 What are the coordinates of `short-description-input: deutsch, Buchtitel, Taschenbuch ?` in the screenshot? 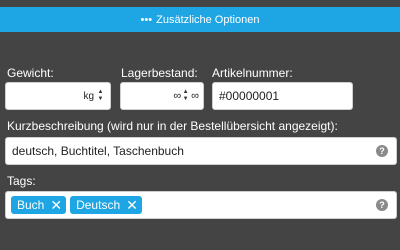 It's located at (201, 151).